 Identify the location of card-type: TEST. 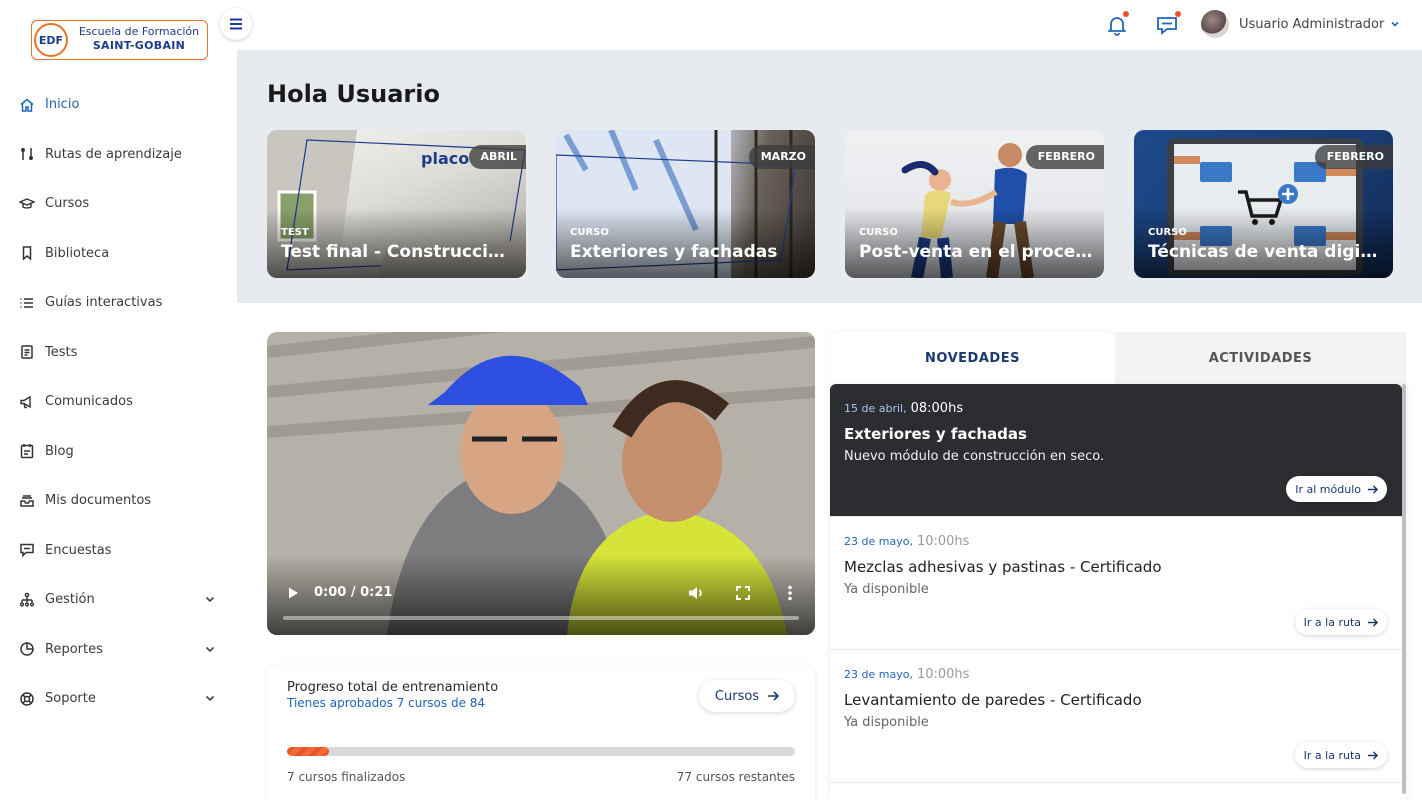
(295, 232).